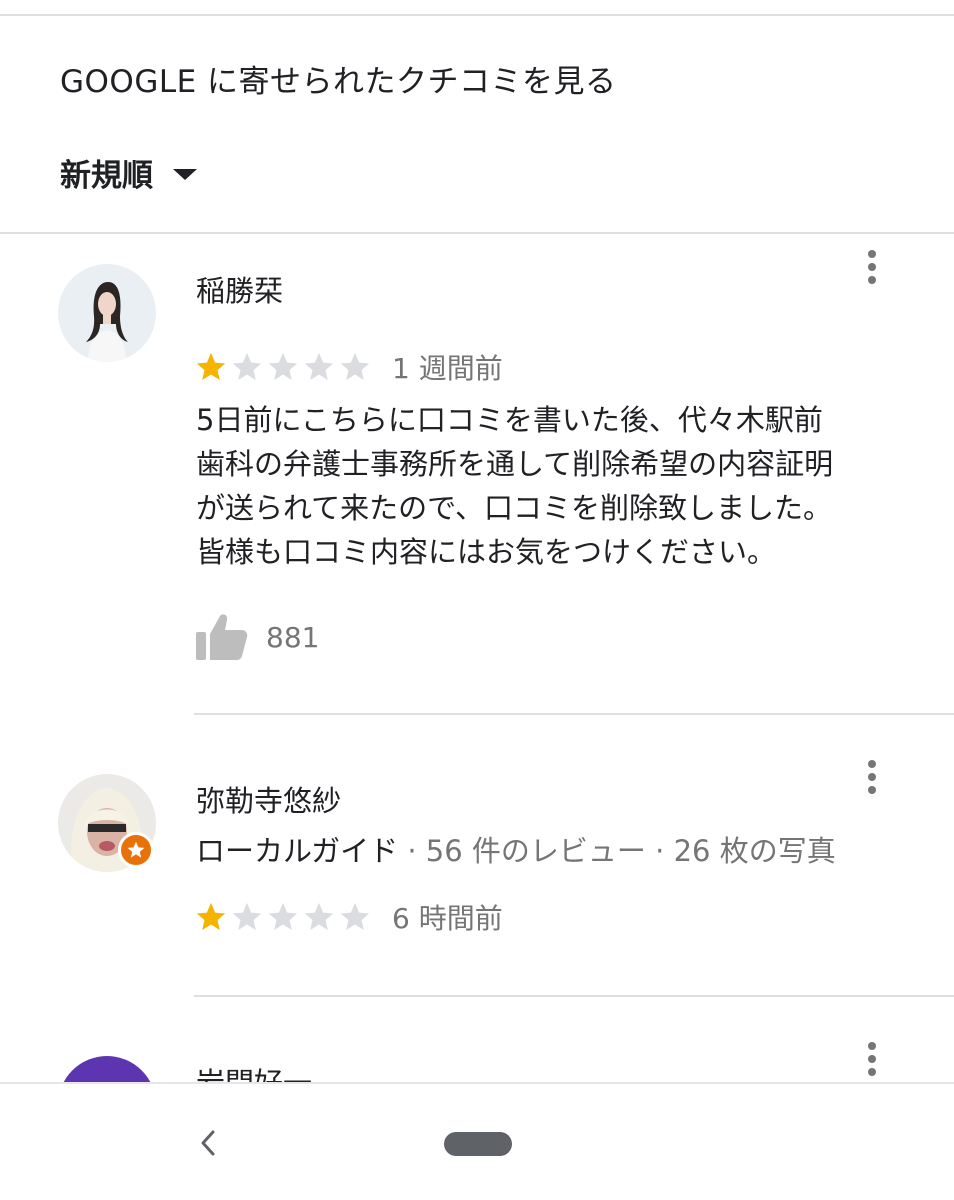  What do you see at coordinates (477, 15) in the screenshot?
I see `top-divider` at bounding box center [477, 15].